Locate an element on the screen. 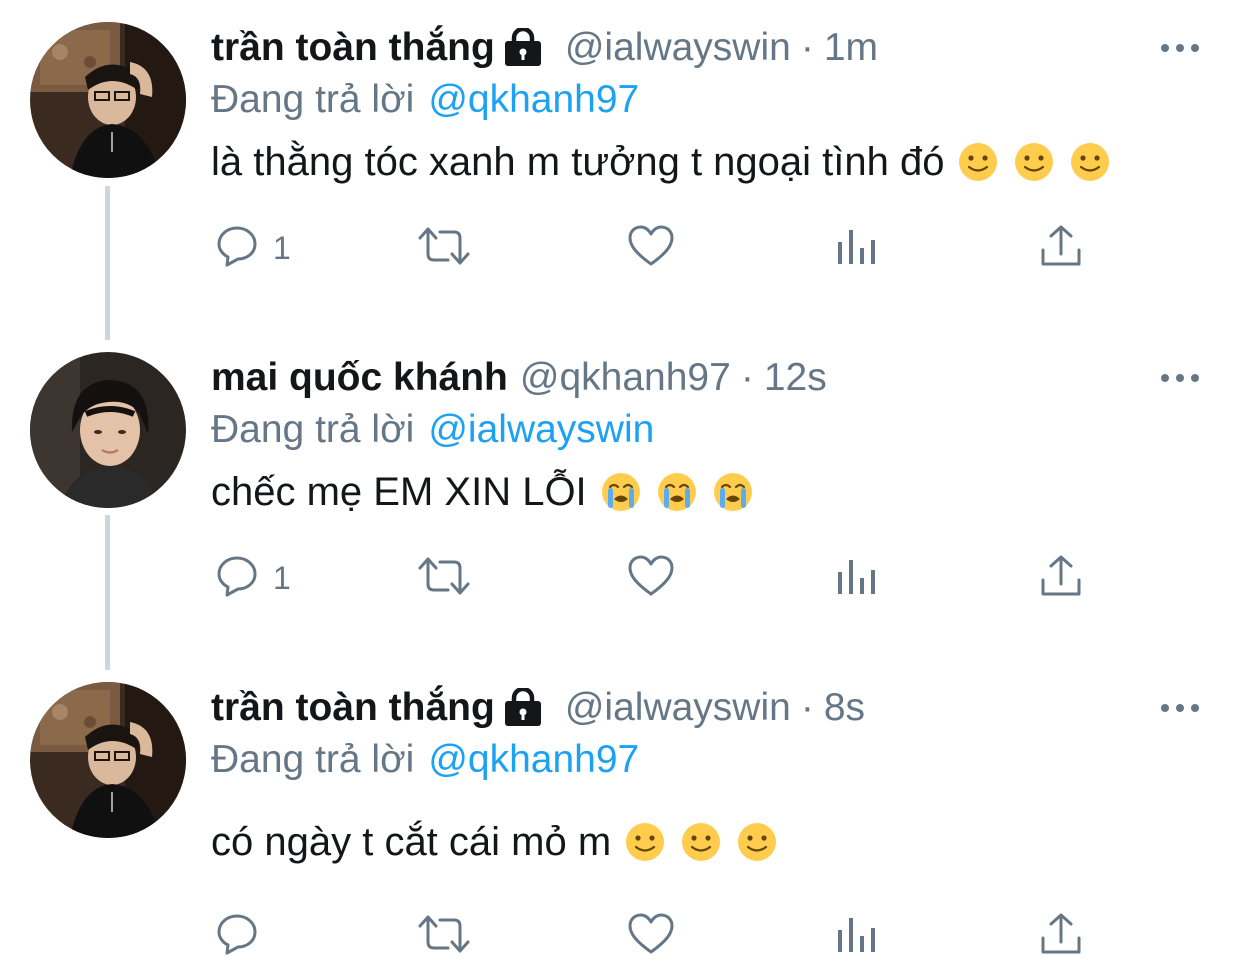 The height and width of the screenshot is (979, 1242). replying-to: Đang trả lời @ialwayswin is located at coordinates (432, 430).